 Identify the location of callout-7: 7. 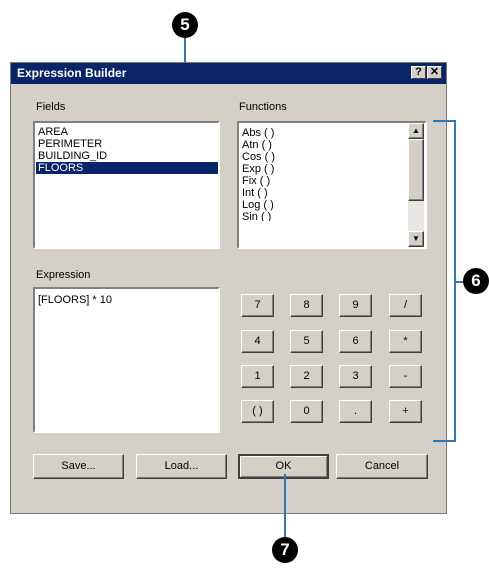
(285, 550).